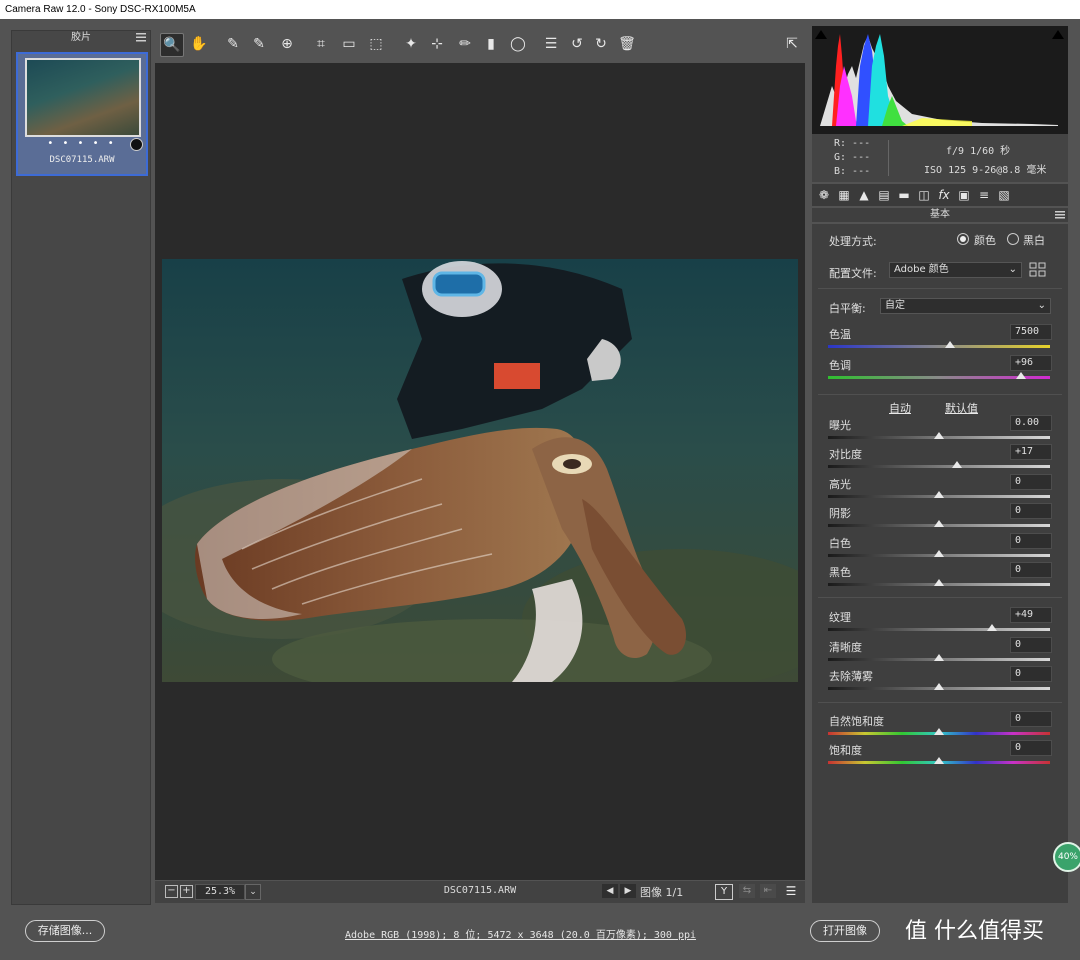  Describe the element at coordinates (376, 44) in the screenshot. I see `transform-tool-icon: ⬚` at that location.